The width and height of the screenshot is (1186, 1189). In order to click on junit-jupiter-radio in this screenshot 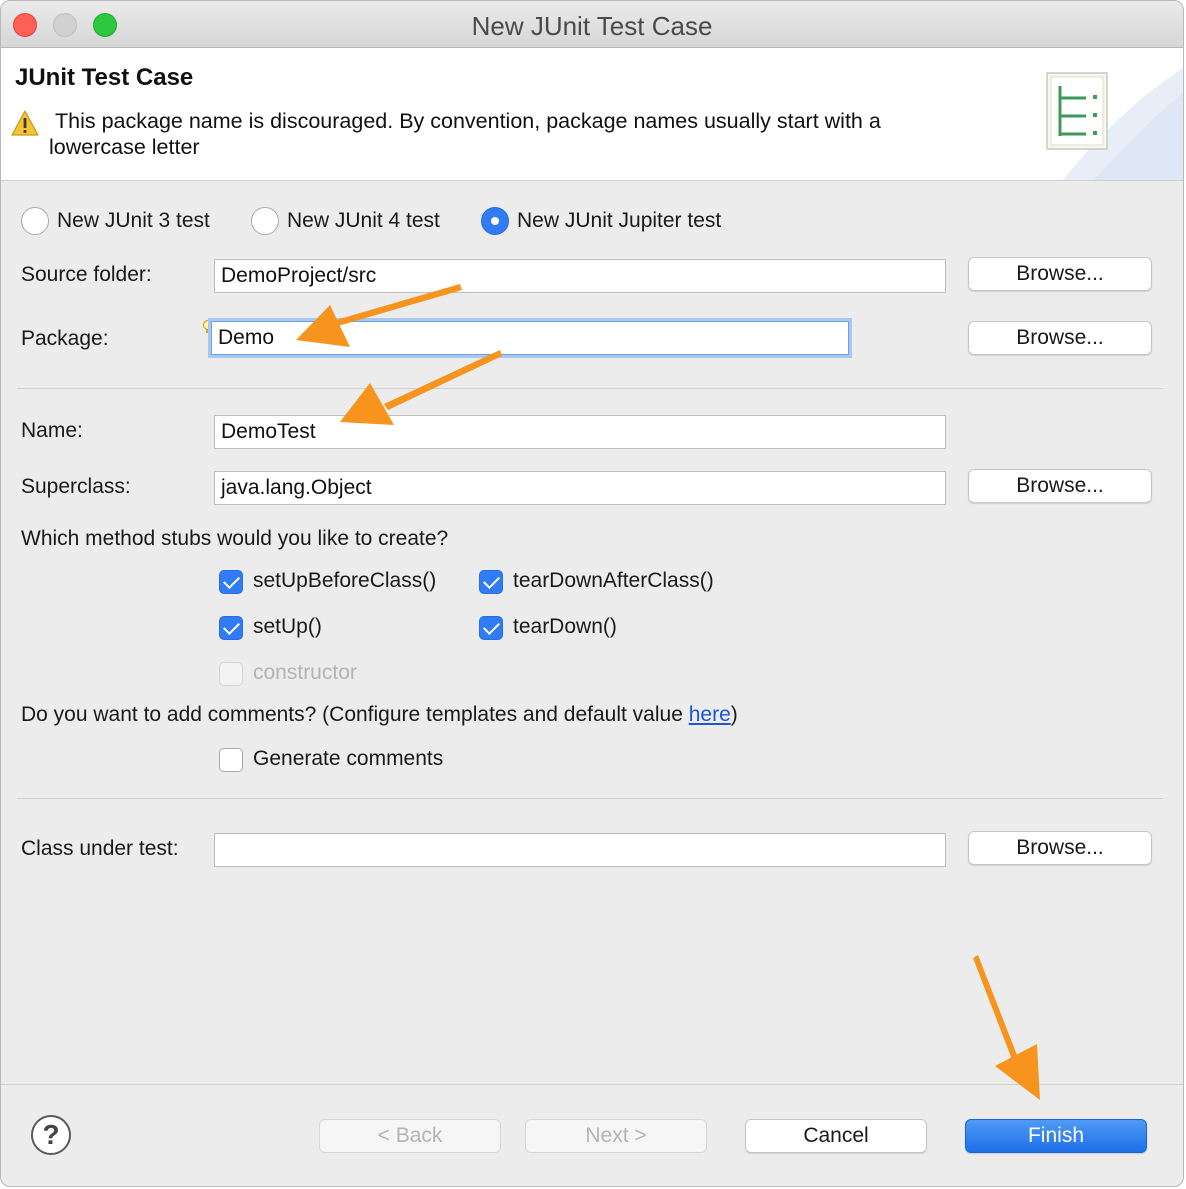, I will do `click(495, 221)`.